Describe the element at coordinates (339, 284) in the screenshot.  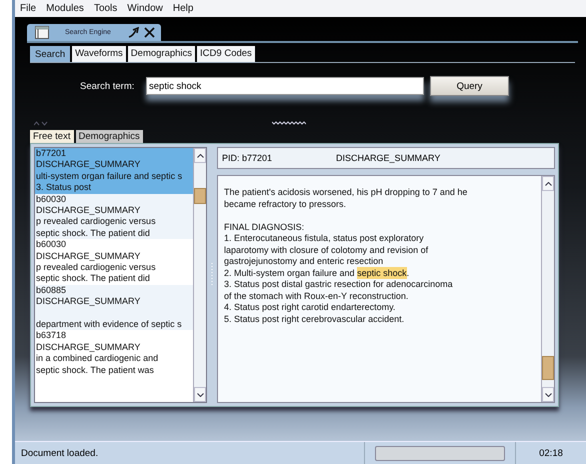
I see `document-line: 3. Status post distal gastric resection for adenocarcinoma` at that location.